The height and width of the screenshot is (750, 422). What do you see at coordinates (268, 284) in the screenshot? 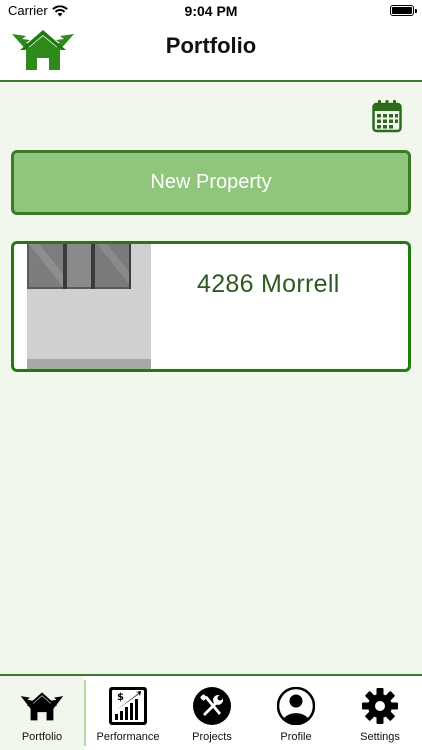
I see `property-name: 4286 Morrell` at bounding box center [268, 284].